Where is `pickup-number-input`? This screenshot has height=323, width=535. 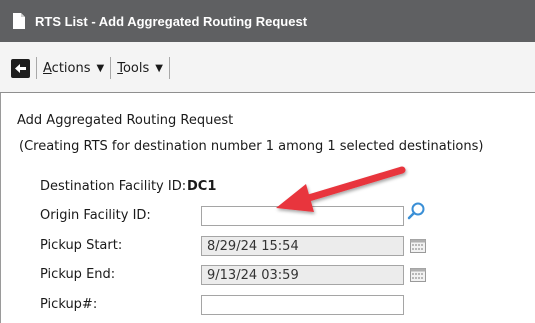
pickup-number-input is located at coordinates (302, 305).